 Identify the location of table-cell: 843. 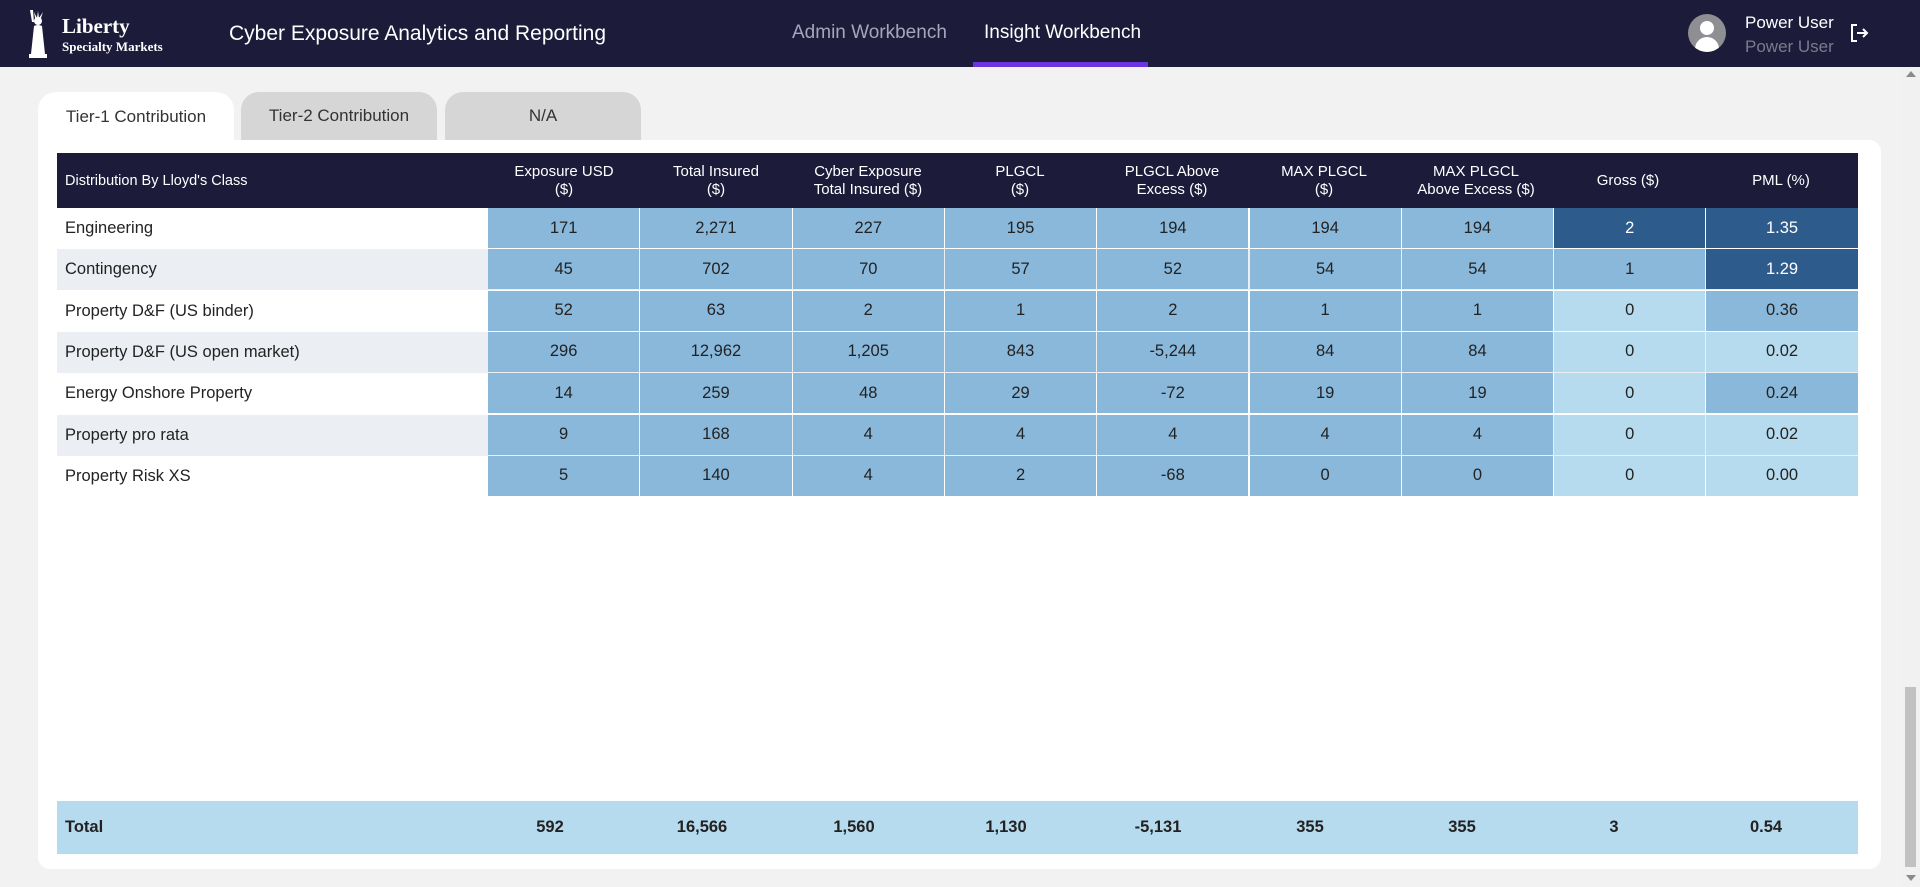
(1020, 351).